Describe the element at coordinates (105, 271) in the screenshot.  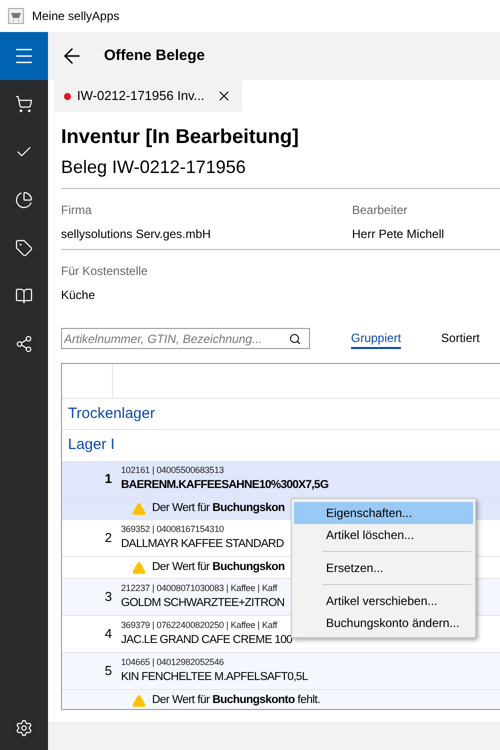
I see `field-label: Für Kostenstelle` at that location.